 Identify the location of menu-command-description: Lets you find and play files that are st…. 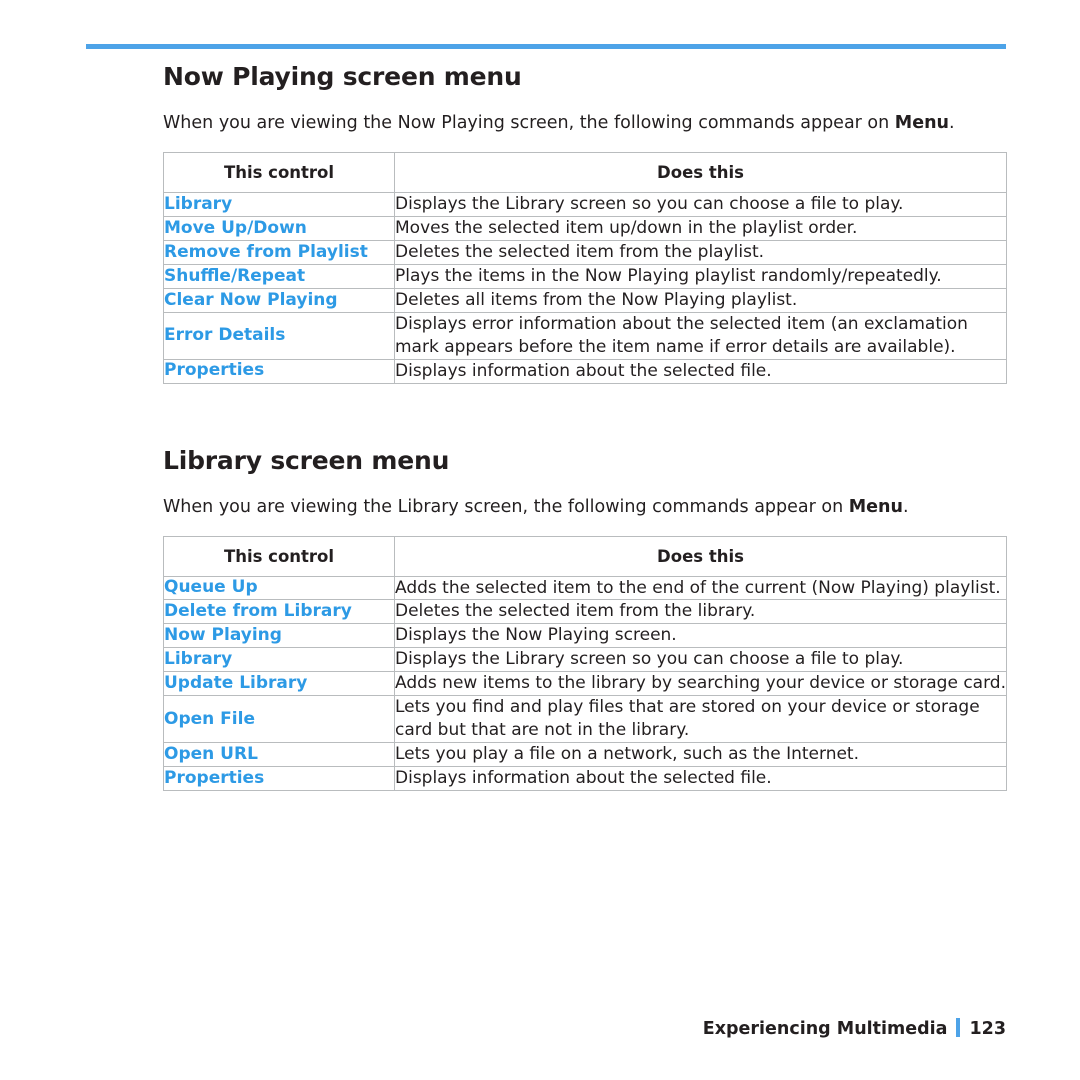
(700, 719).